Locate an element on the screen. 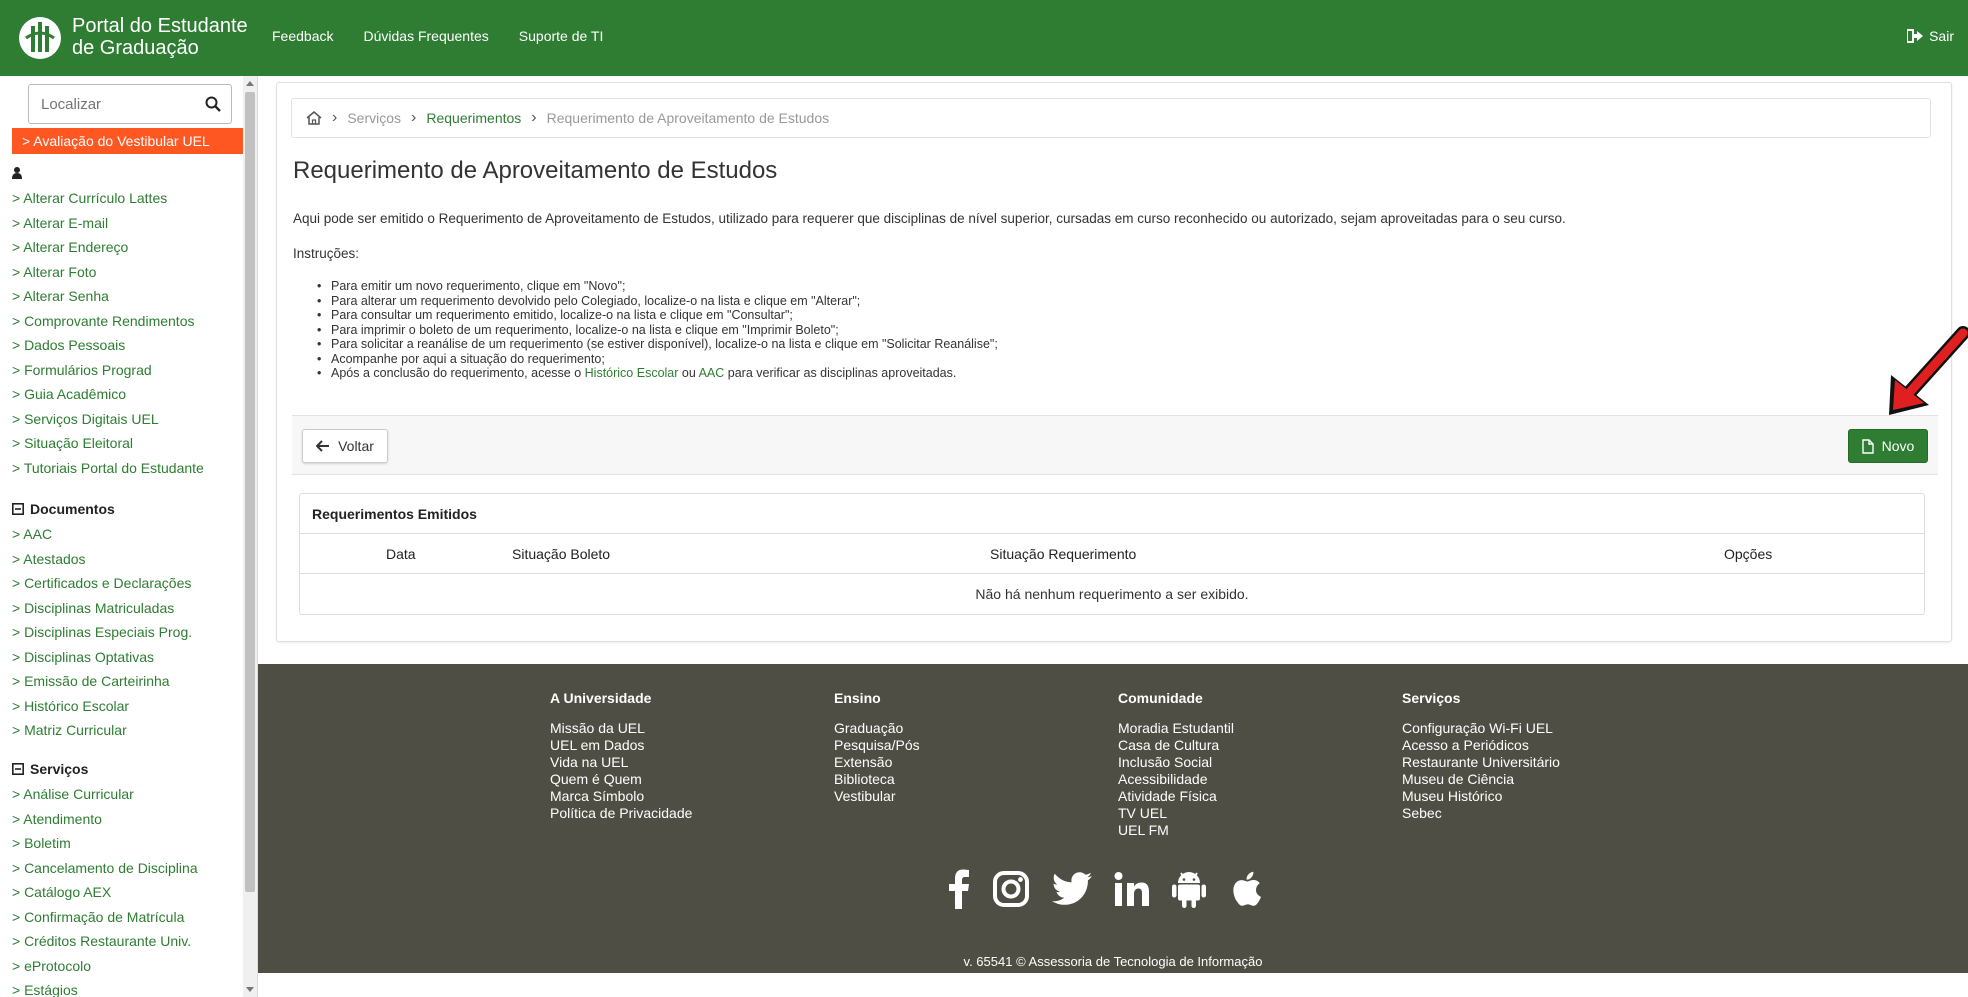  footer-link: Missão da UEL is located at coordinates (685, 728).